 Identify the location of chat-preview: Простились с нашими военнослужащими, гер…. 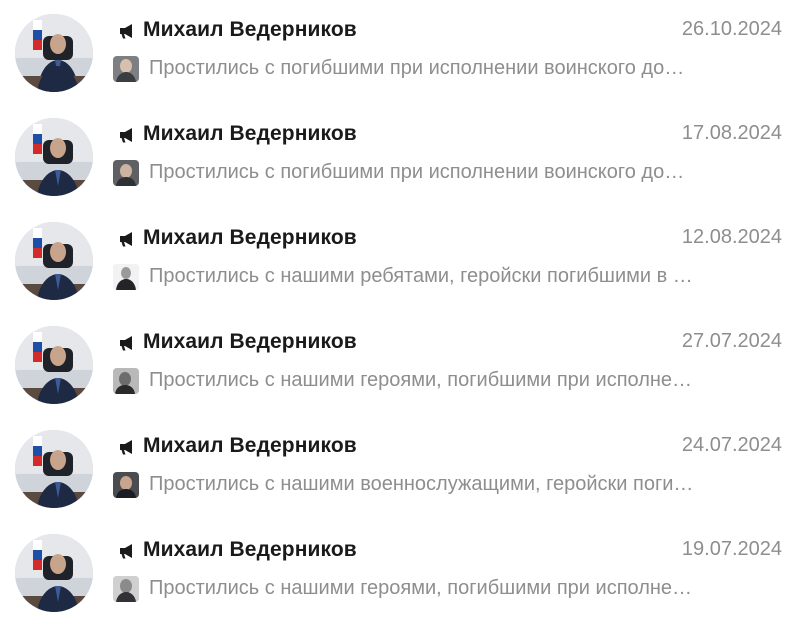
(421, 484).